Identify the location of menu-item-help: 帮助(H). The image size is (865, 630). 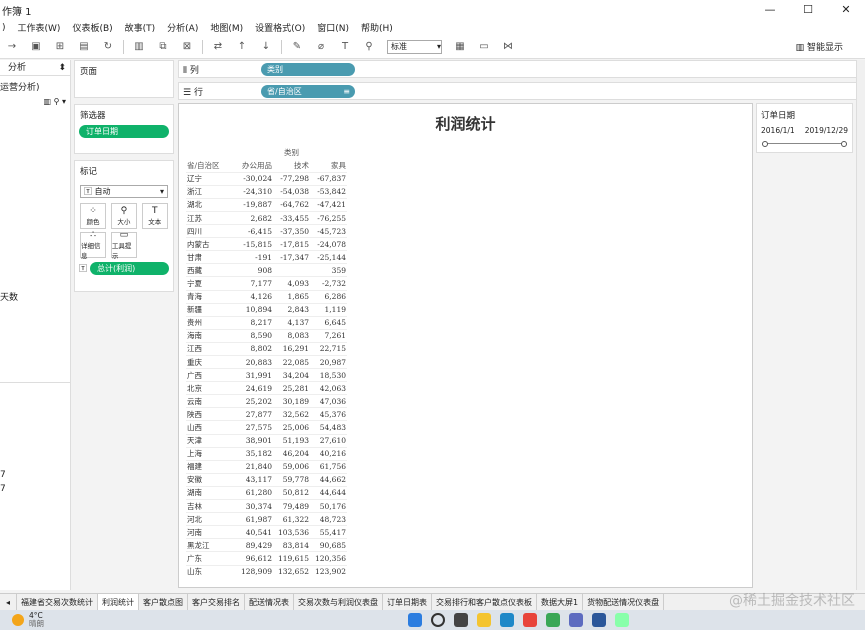
(377, 27).